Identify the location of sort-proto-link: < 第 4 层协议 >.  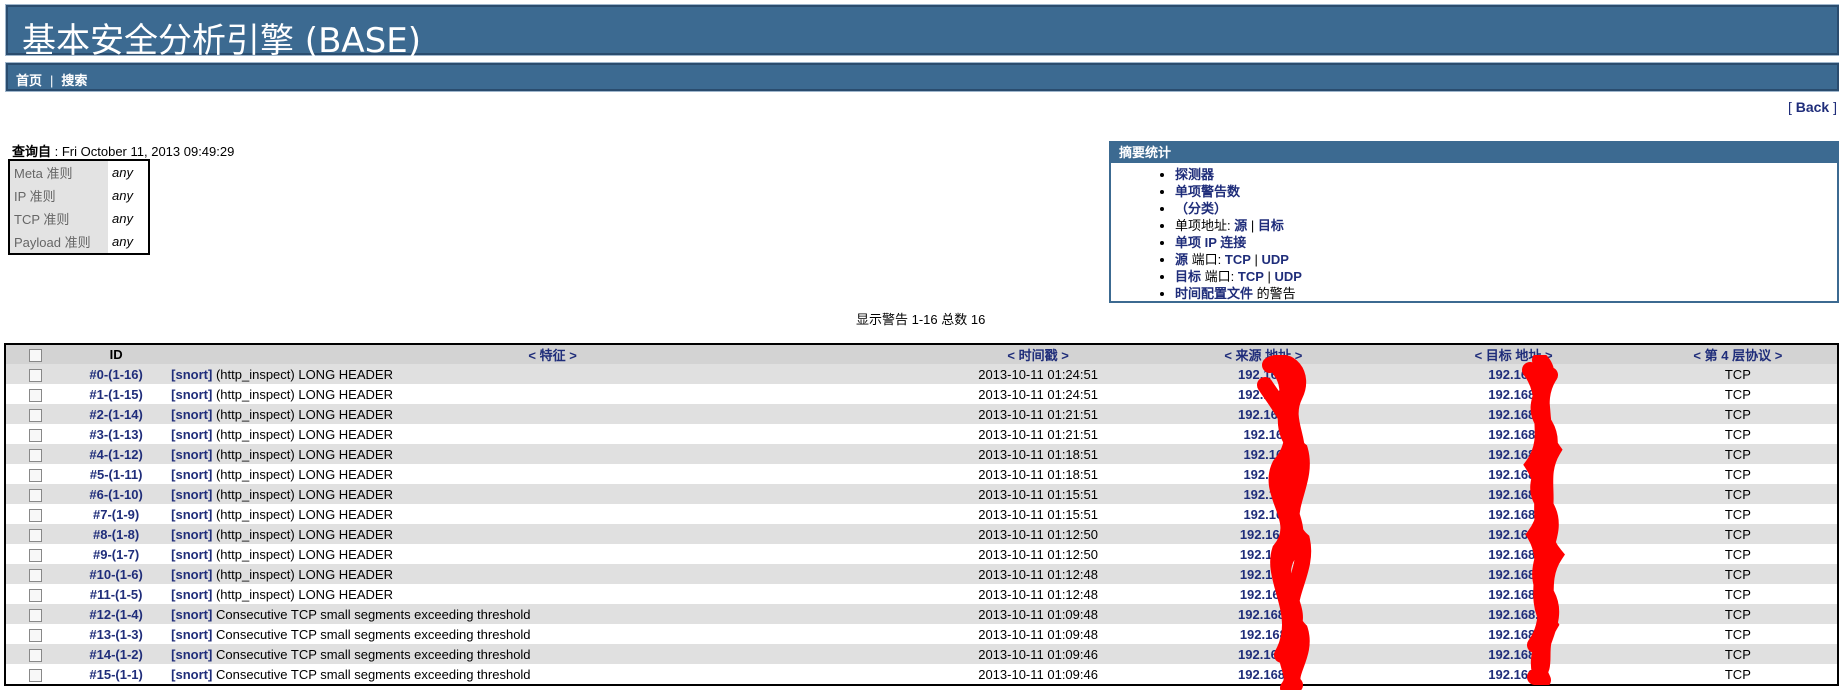
(1737, 355).